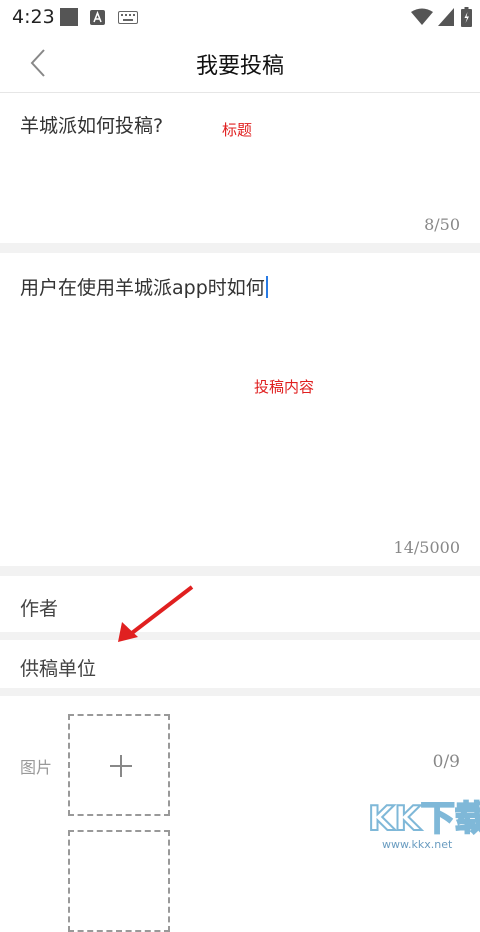 The height and width of the screenshot is (932, 480). Describe the element at coordinates (240, 604) in the screenshot. I see `author-field: 作者` at that location.